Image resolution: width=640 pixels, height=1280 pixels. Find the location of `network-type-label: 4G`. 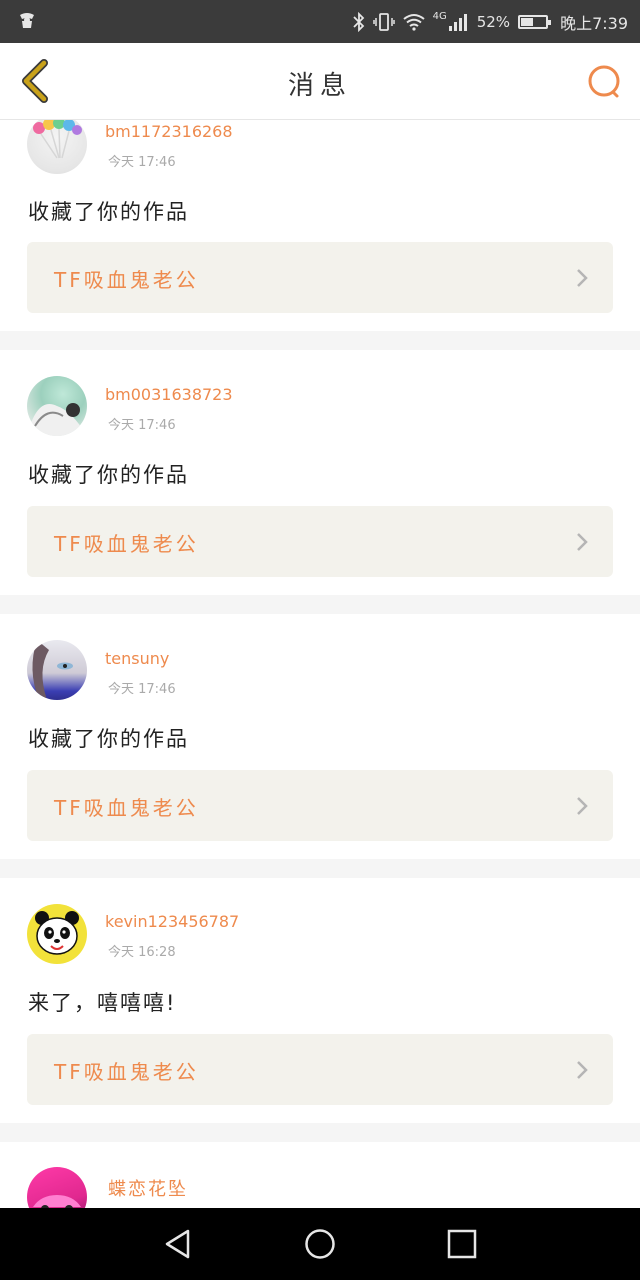

network-type-label: 4G is located at coordinates (439, 16).